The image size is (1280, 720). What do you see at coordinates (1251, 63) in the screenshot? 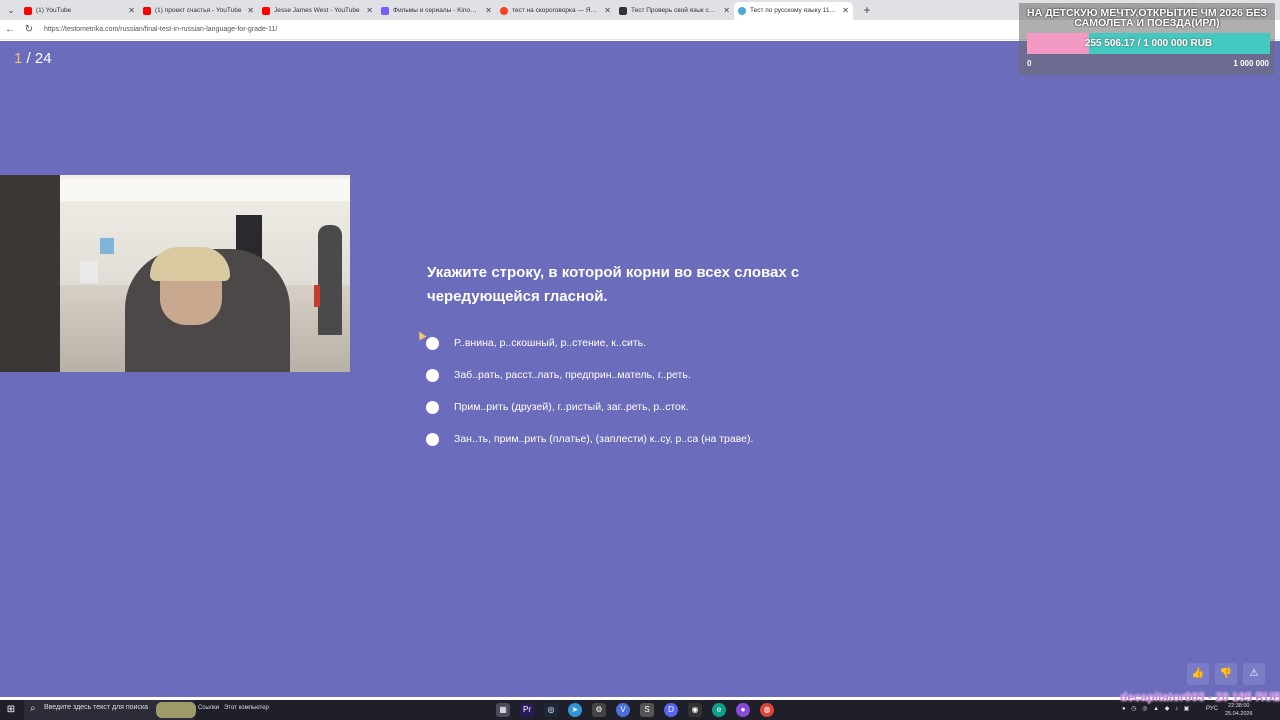
I see `goal-max: 1 000 000` at bounding box center [1251, 63].